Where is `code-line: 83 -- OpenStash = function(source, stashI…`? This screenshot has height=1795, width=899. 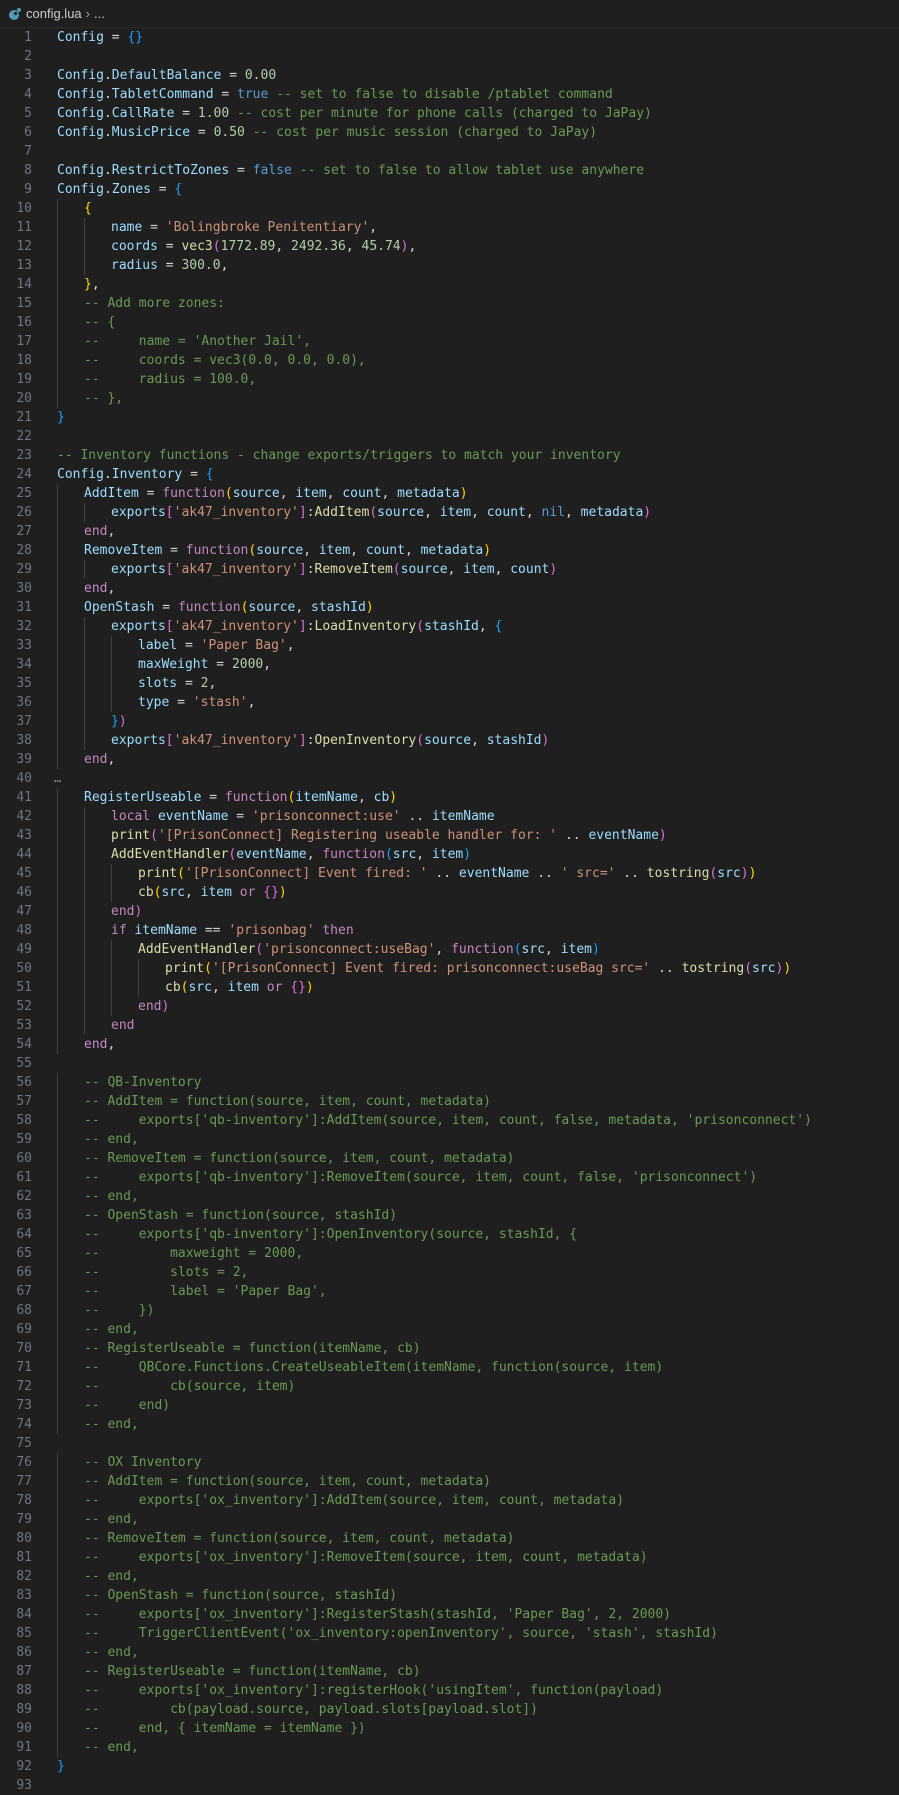 code-line: 83 -- OpenStash = function(source, stashI… is located at coordinates (449, 1595).